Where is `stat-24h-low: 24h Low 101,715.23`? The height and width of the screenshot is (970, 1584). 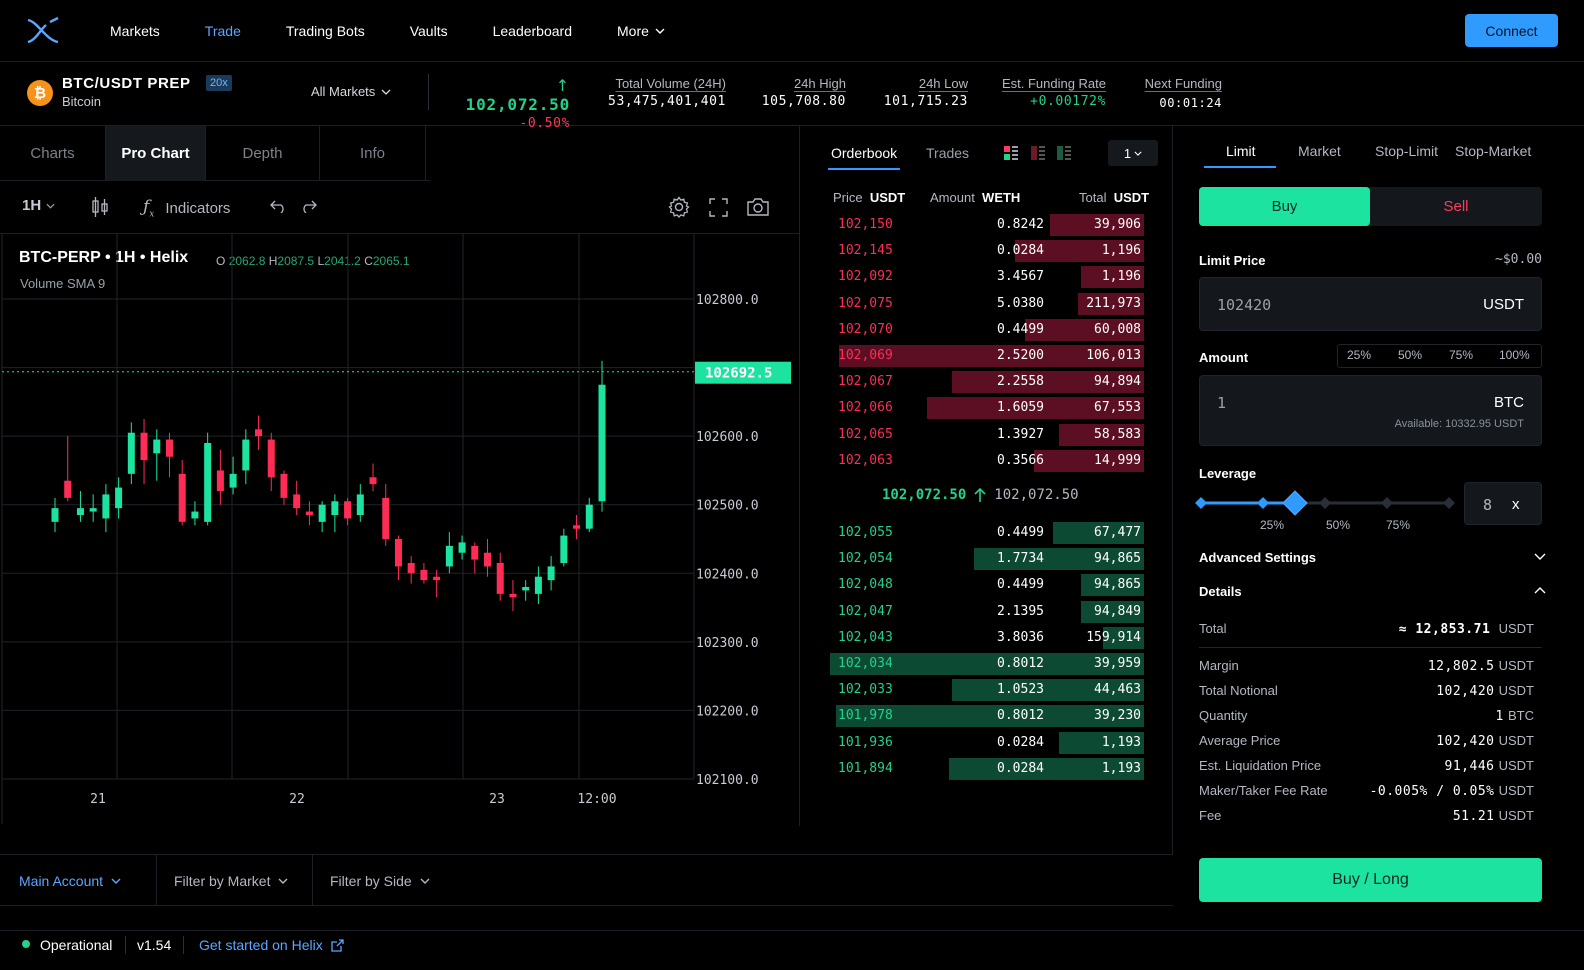 stat-24h-low: 24h Low 101,715.23 is located at coordinates (918, 92).